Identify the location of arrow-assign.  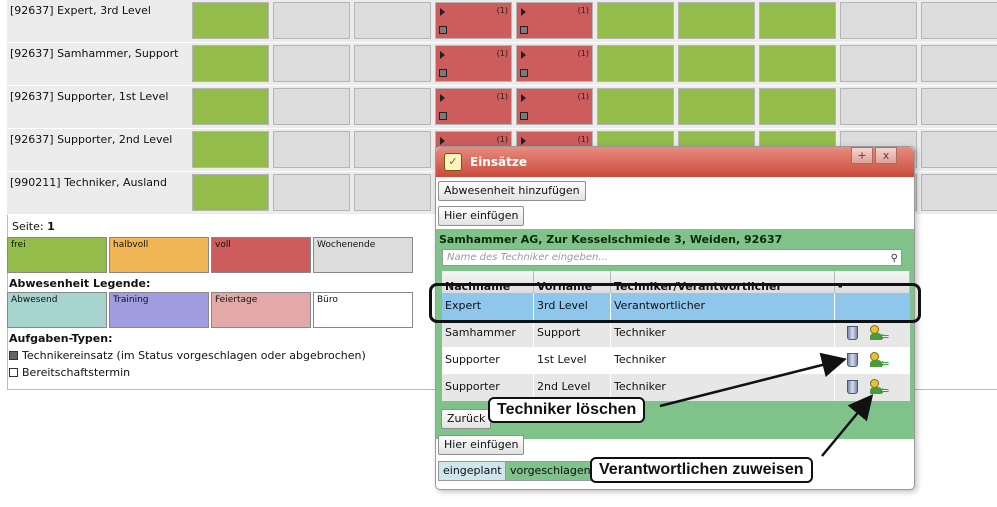
(847, 425).